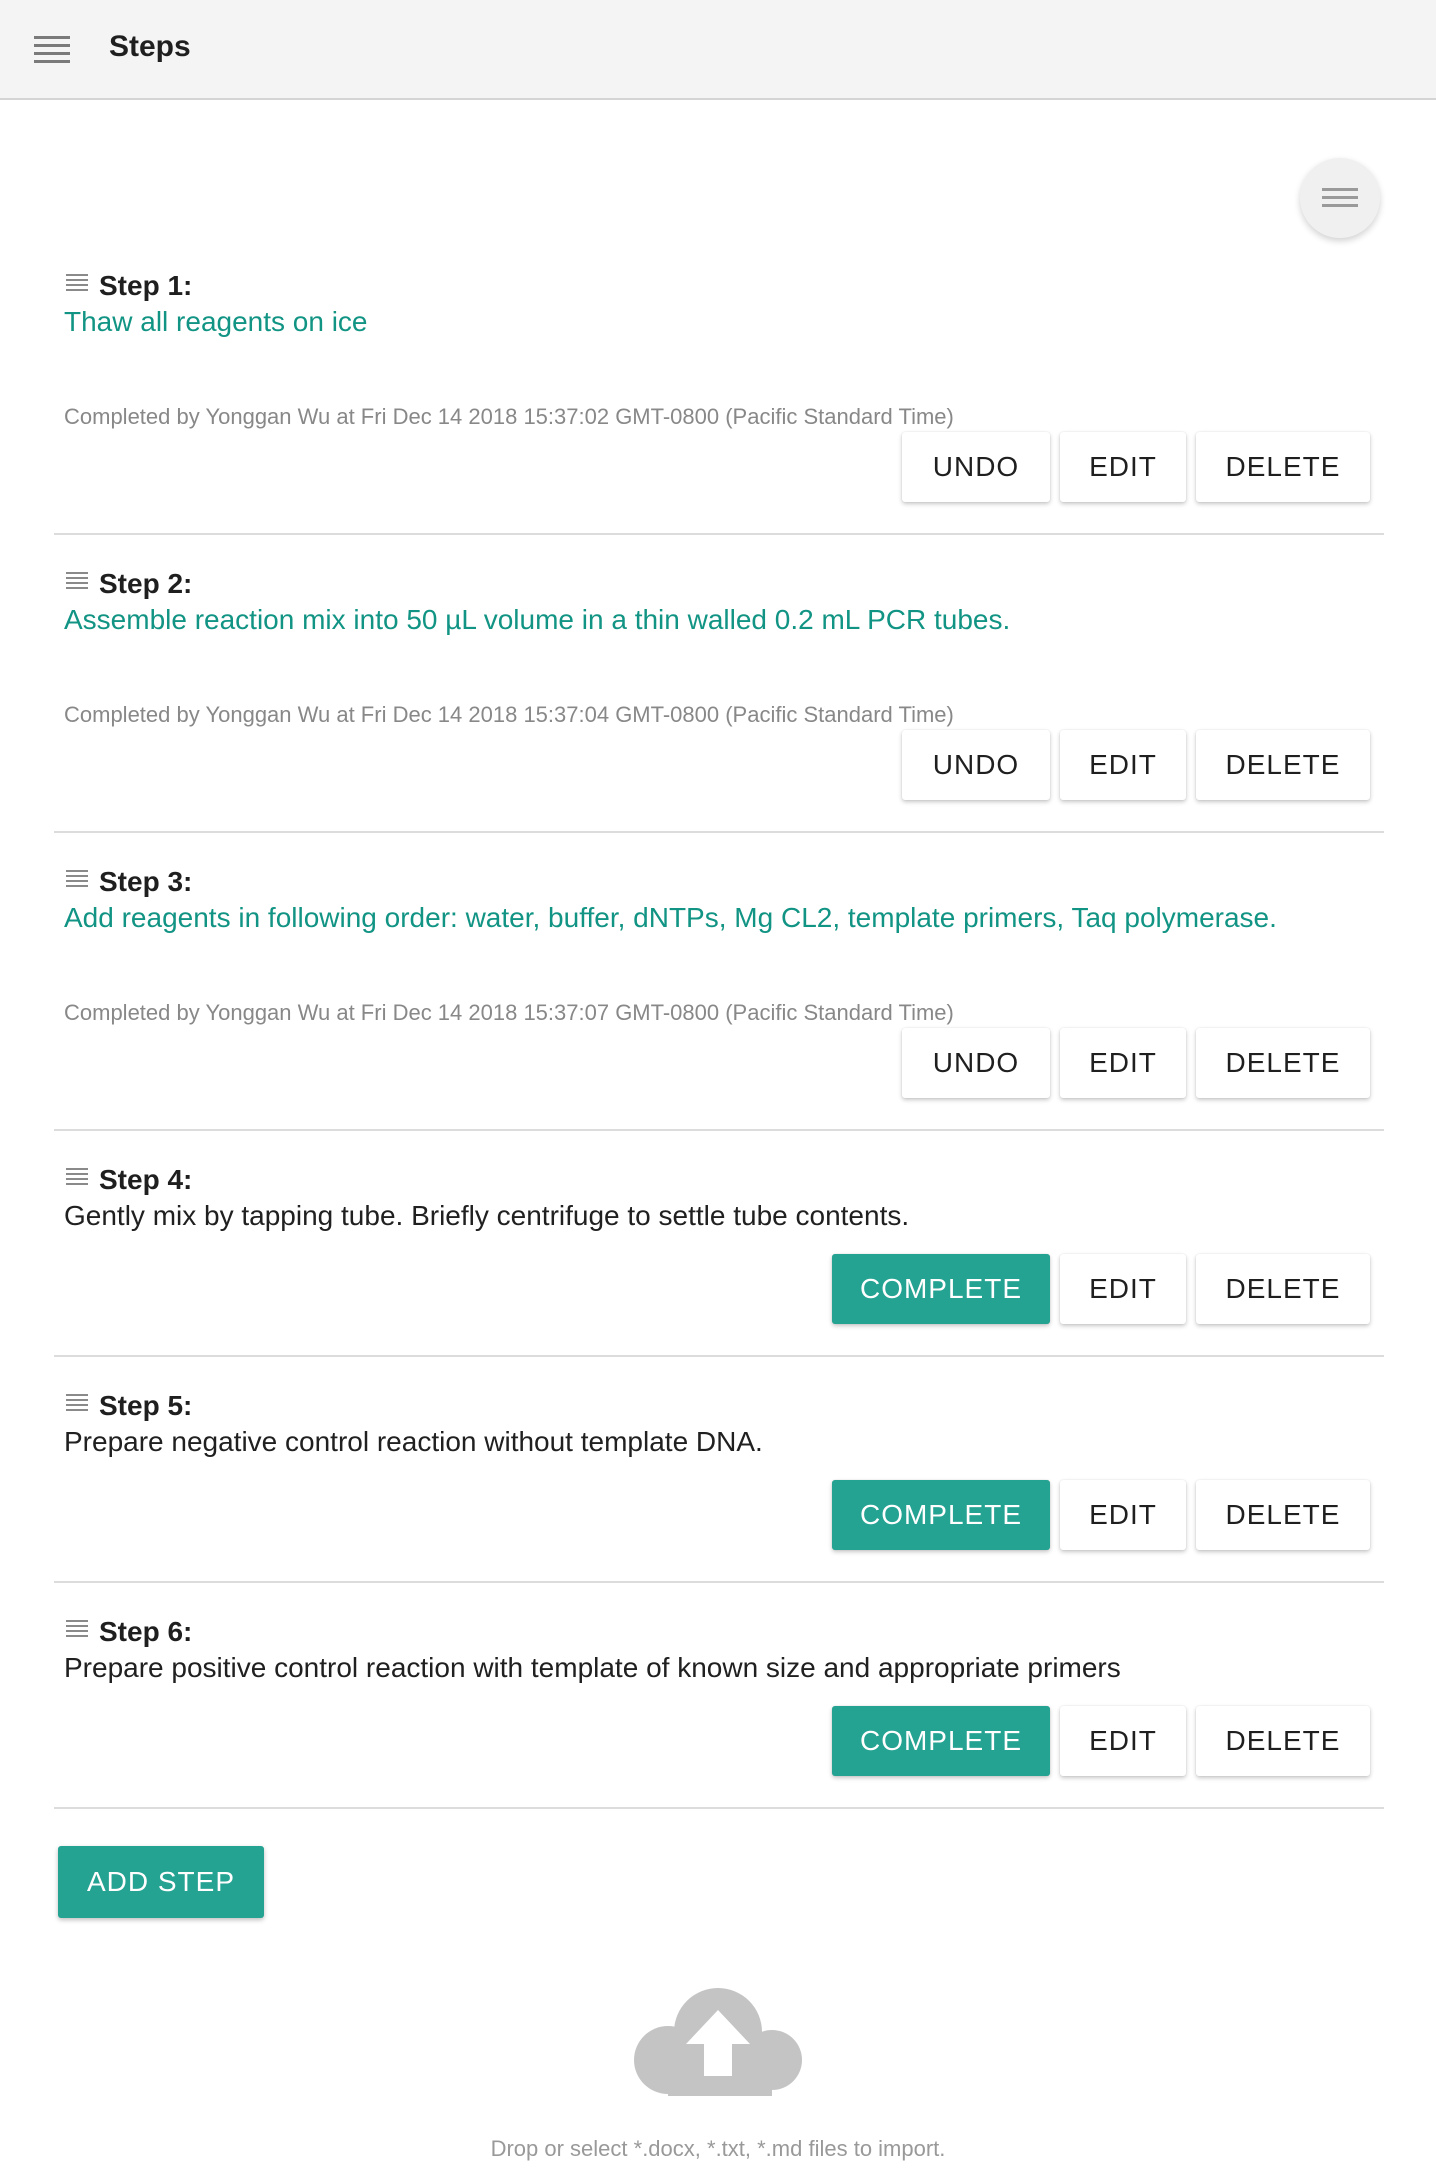 The image size is (1436, 2182). I want to click on step-label: Step 1:, so click(146, 285).